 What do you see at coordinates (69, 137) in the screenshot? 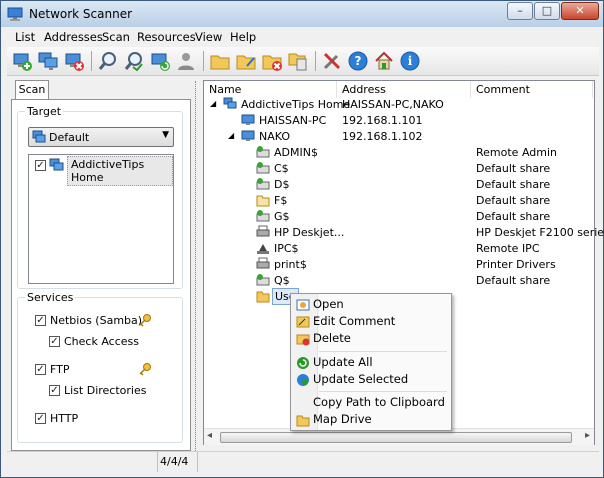
I see `combo-value: Default` at bounding box center [69, 137].